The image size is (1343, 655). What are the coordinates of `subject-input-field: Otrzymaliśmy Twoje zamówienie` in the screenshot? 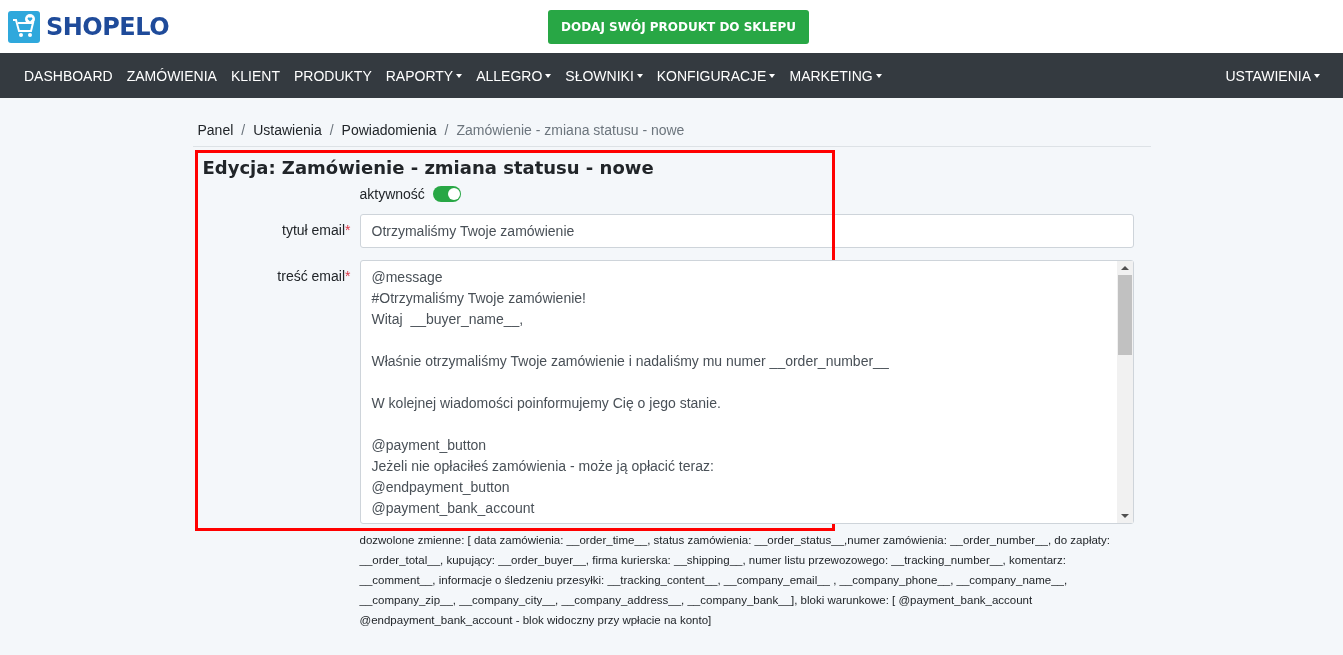 It's located at (746, 231).